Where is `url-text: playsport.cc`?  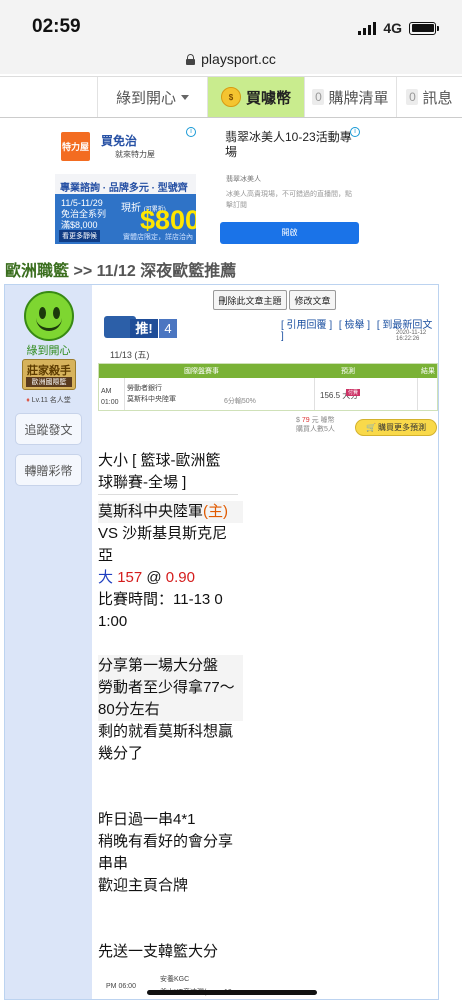
url-text: playsport.cc is located at coordinates (238, 59).